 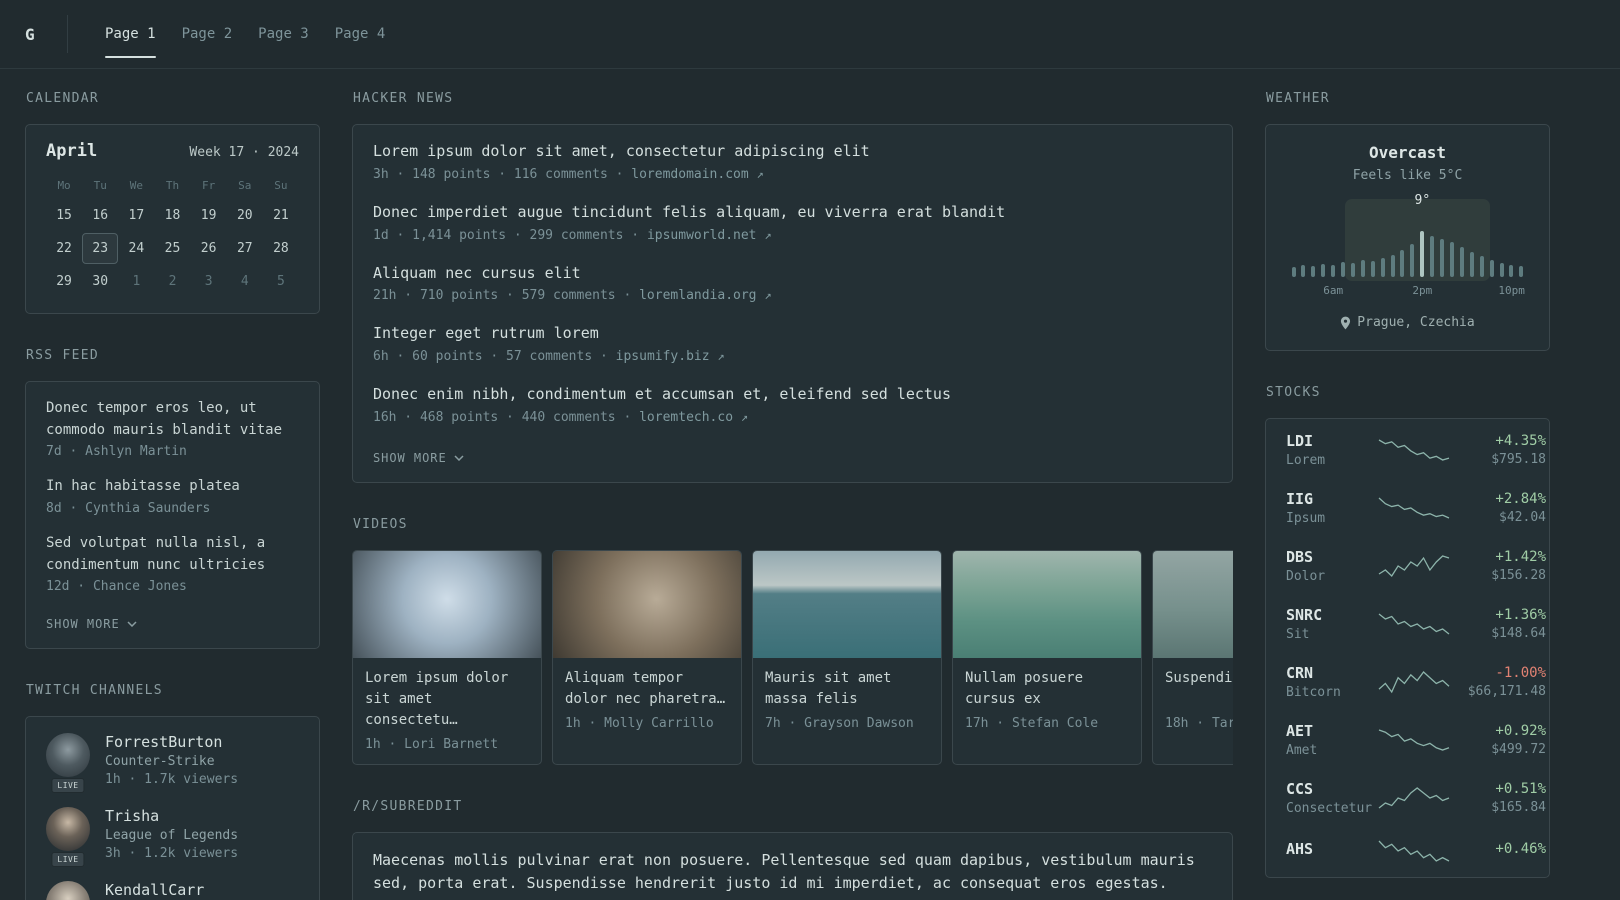 I want to click on weather-condition: Overcast, so click(x=1407, y=152).